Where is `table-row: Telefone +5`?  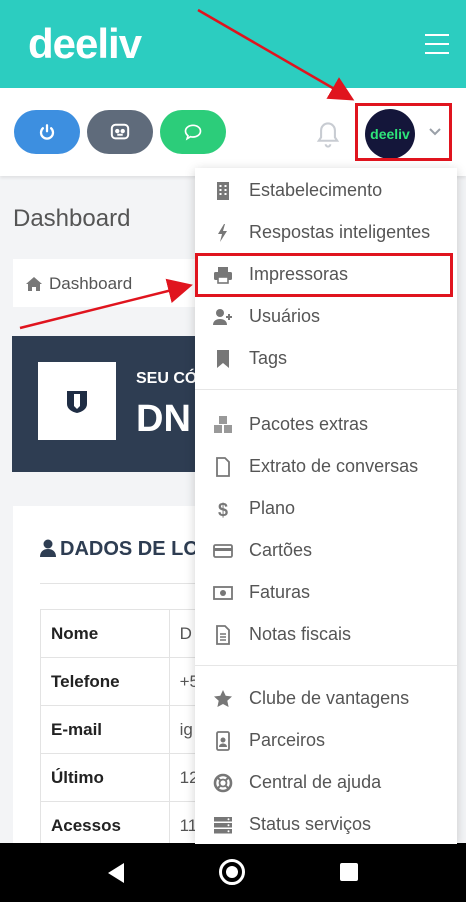
table-row: Telefone +5 is located at coordinates (125, 681).